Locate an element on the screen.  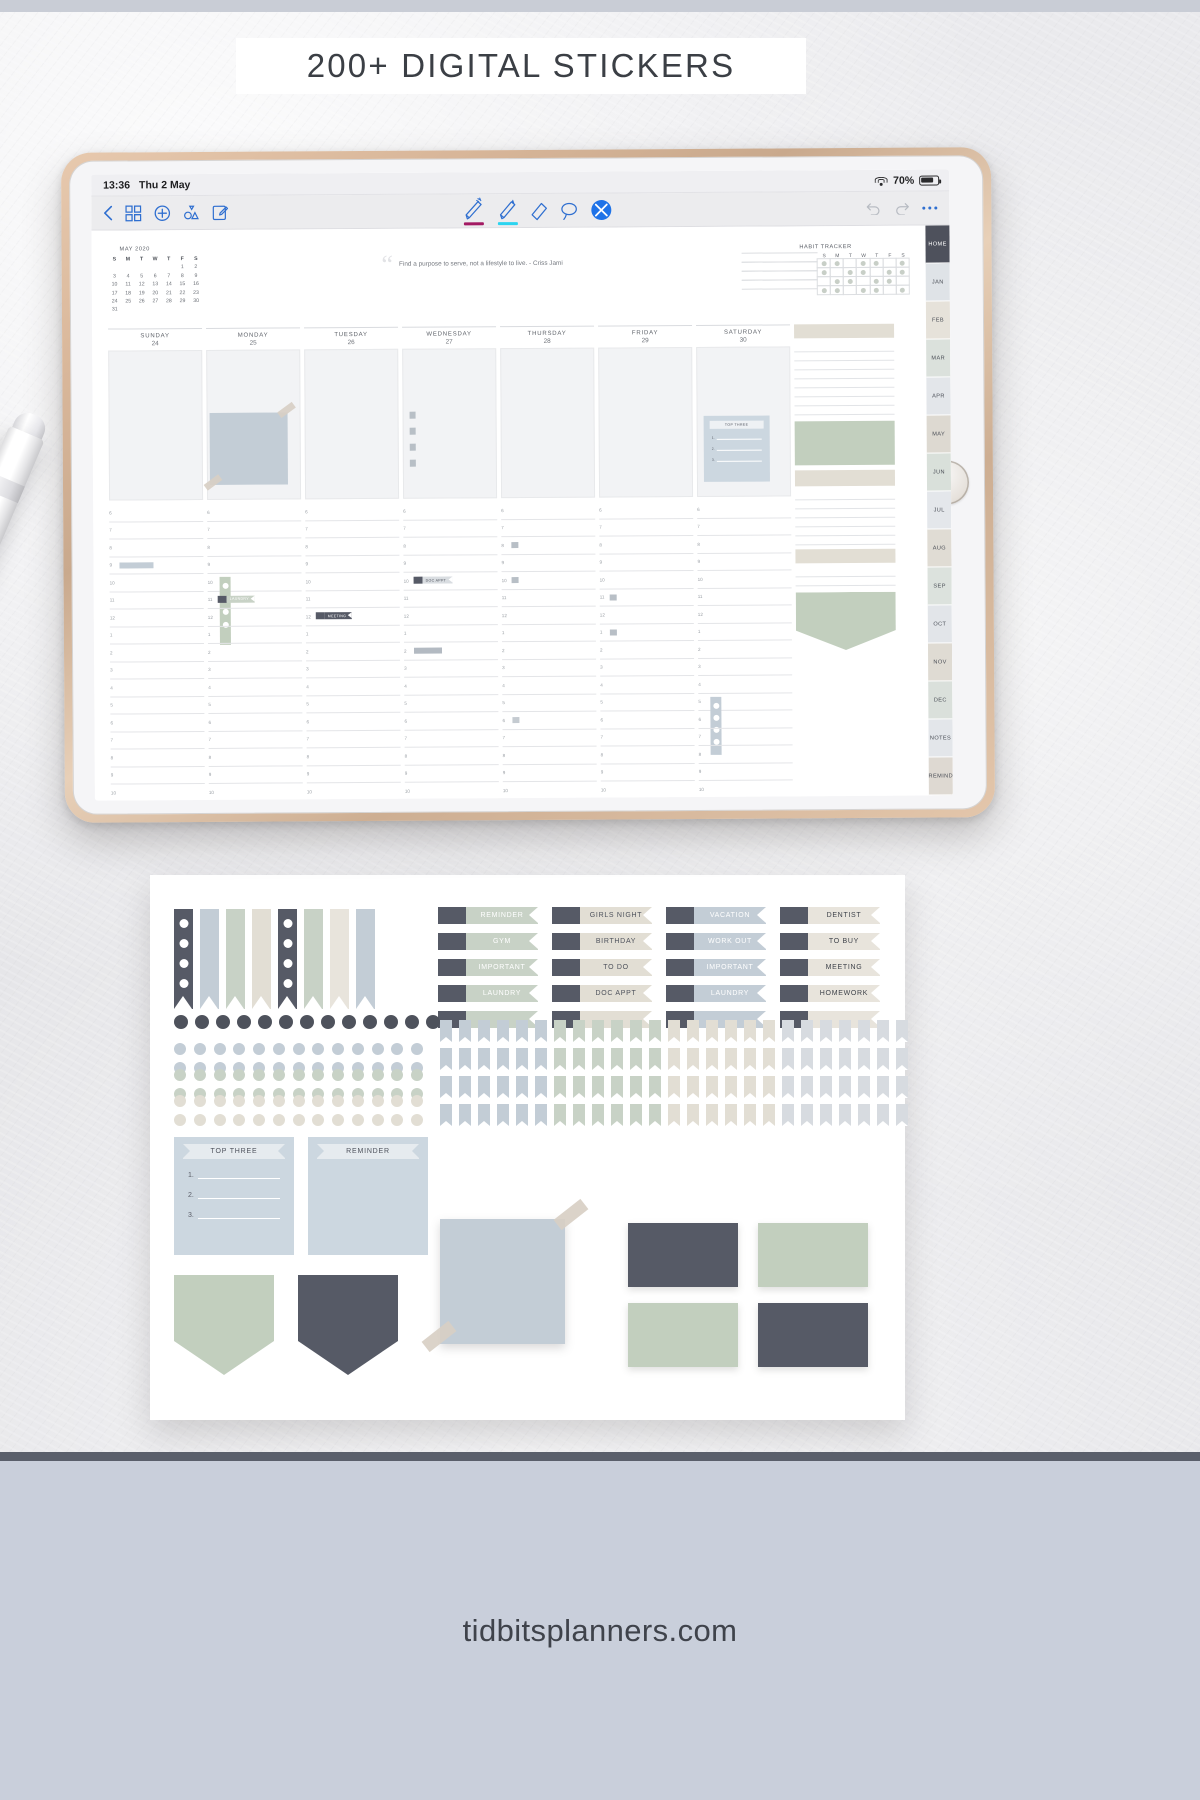
pentagon-sticker-charcoal is located at coordinates (348, 1325).